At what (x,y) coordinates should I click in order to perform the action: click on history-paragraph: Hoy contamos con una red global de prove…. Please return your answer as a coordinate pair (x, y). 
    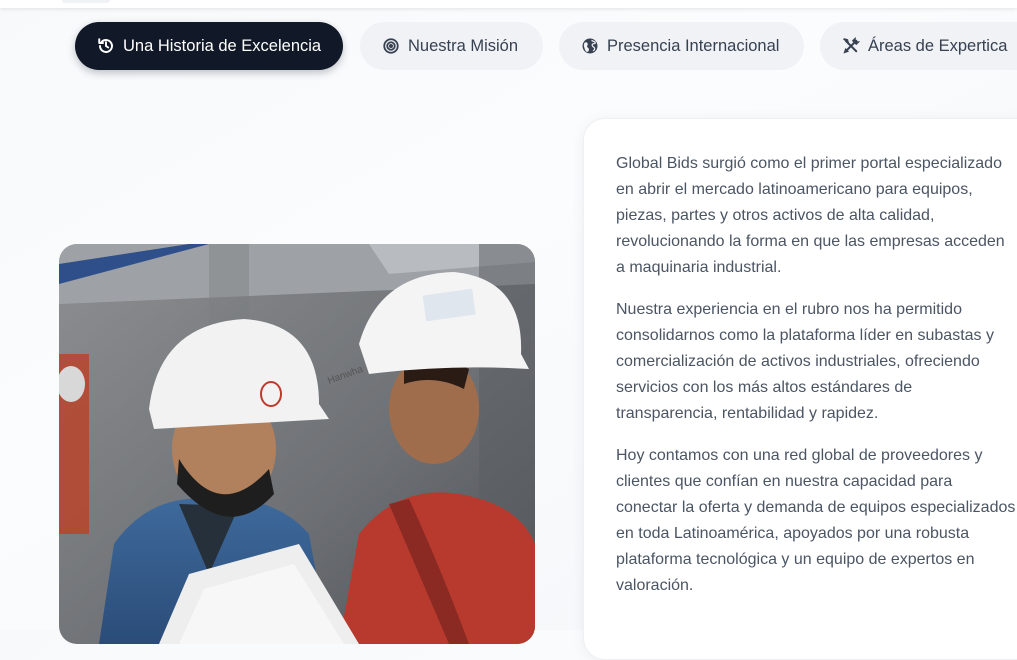
    Looking at the image, I should click on (816, 520).